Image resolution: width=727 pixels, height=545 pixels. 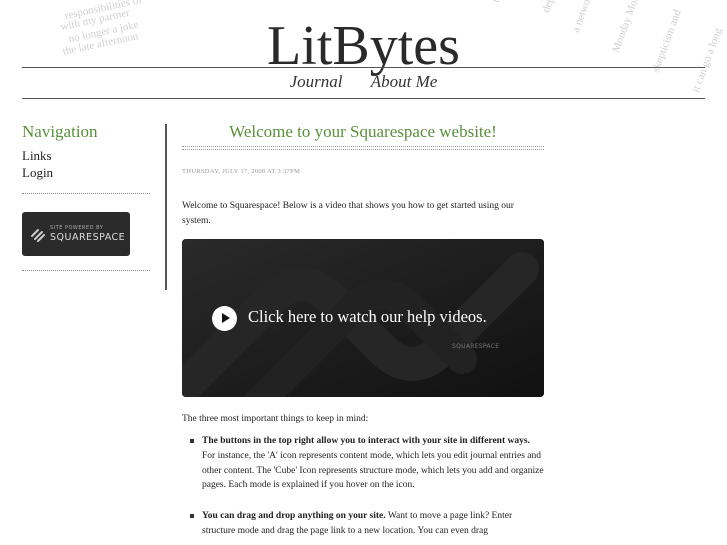 I want to click on post-title: Welcome to your Squarespace website!, so click(x=363, y=134).